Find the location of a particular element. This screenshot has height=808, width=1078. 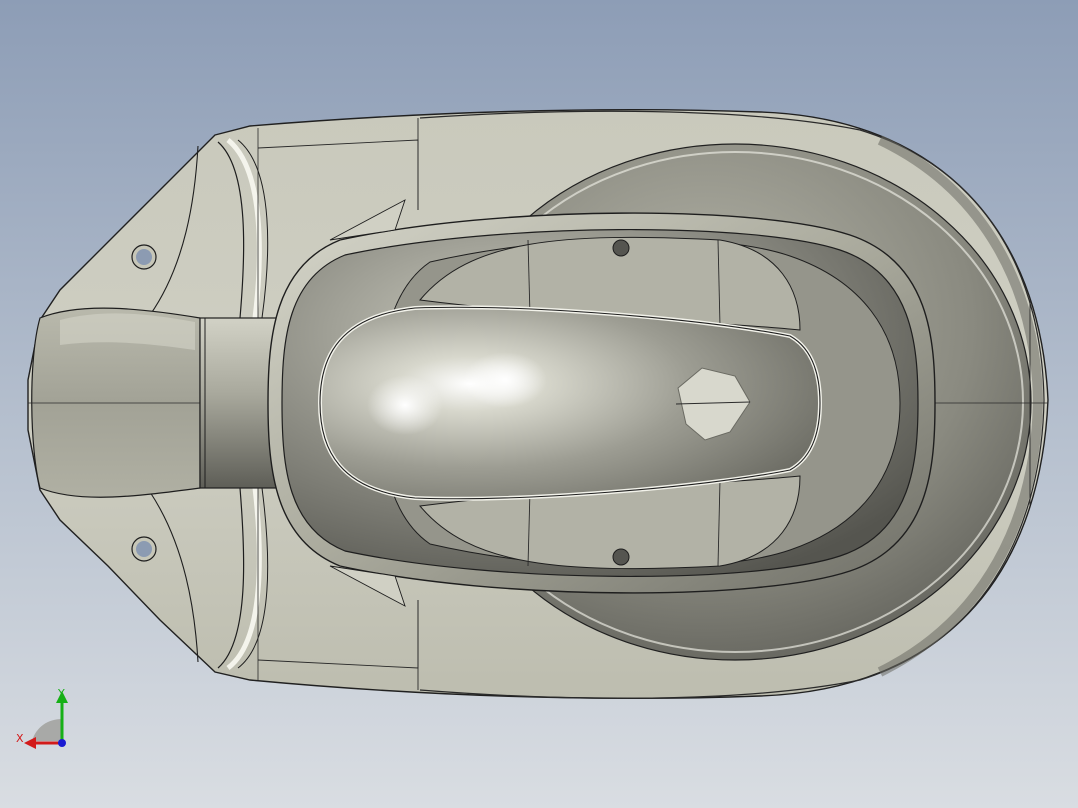

mounting-hole-top-inner is located at coordinates (144, 257).